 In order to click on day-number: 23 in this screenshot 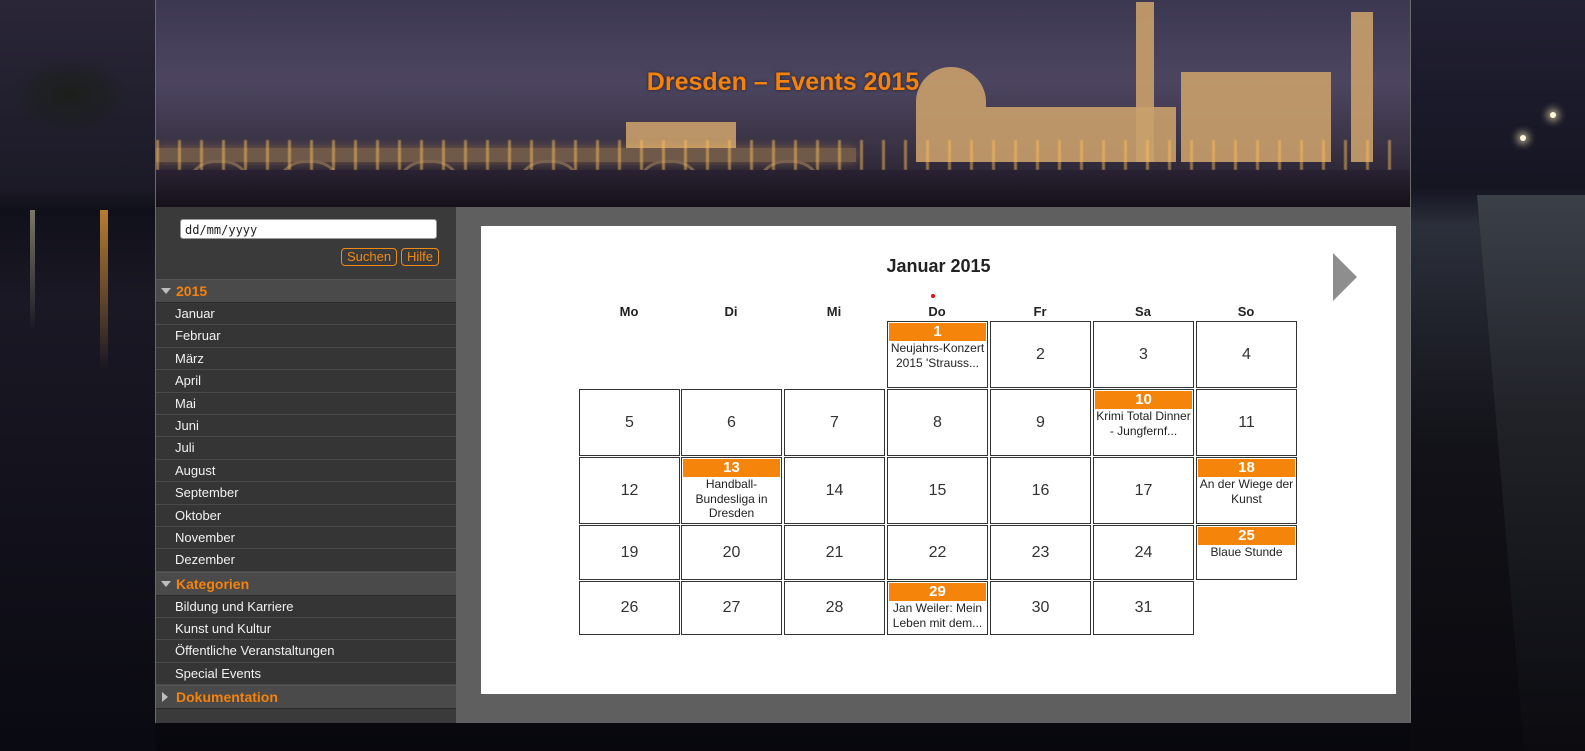, I will do `click(1040, 552)`.